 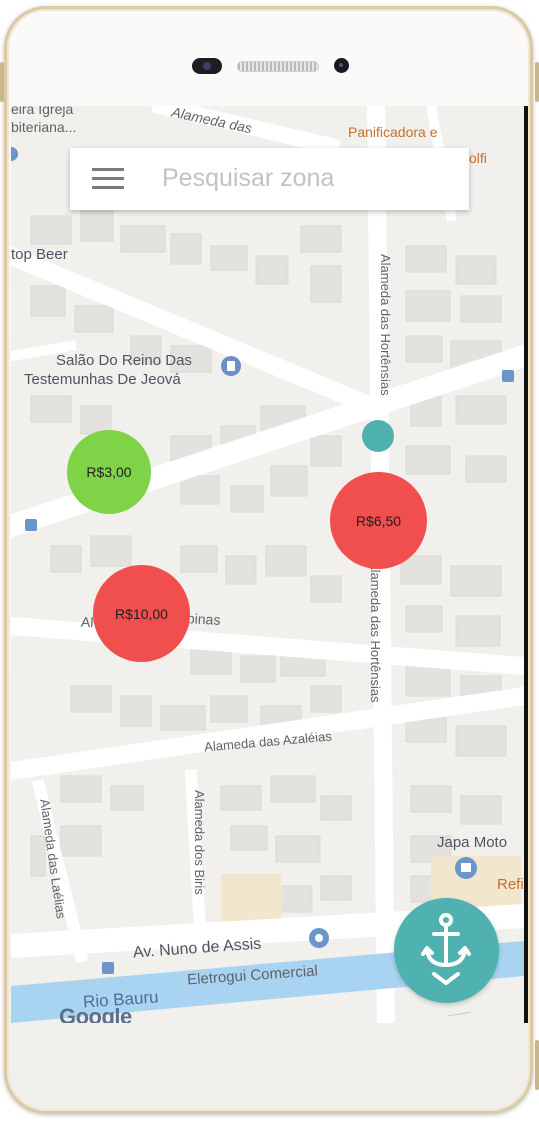 I want to click on map-label-panificadora: Panificadora e, so click(x=393, y=132).